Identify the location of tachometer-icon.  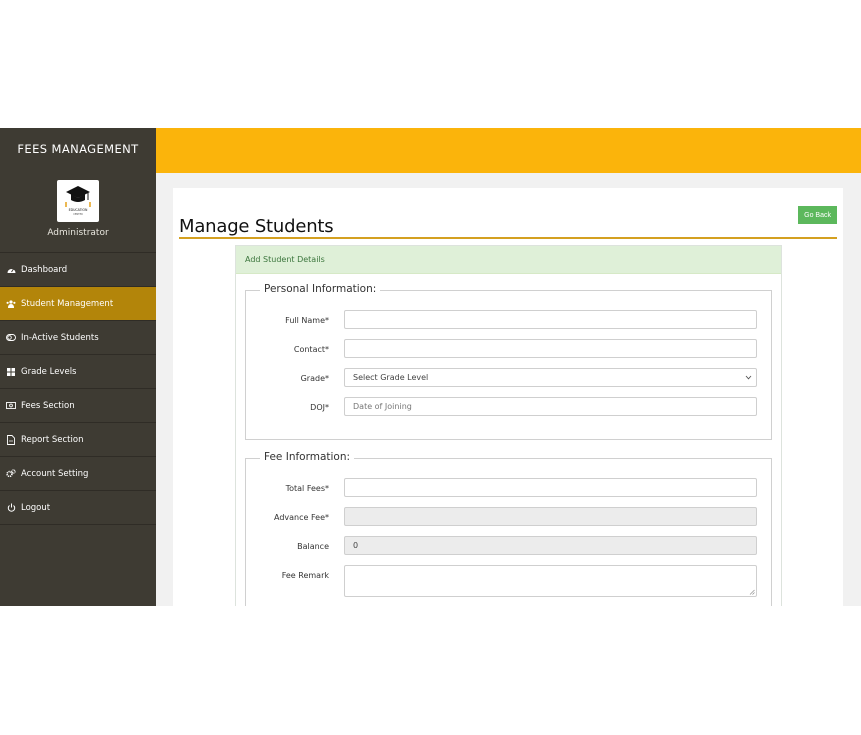
(11, 270).